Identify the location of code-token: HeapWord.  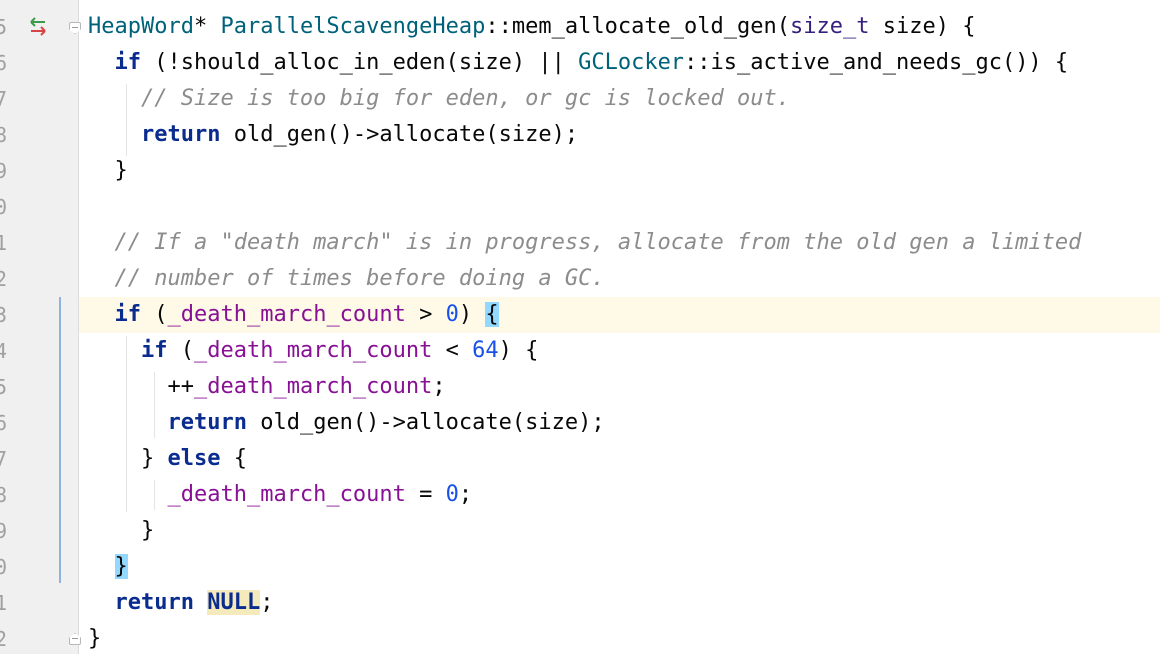
(141, 26).